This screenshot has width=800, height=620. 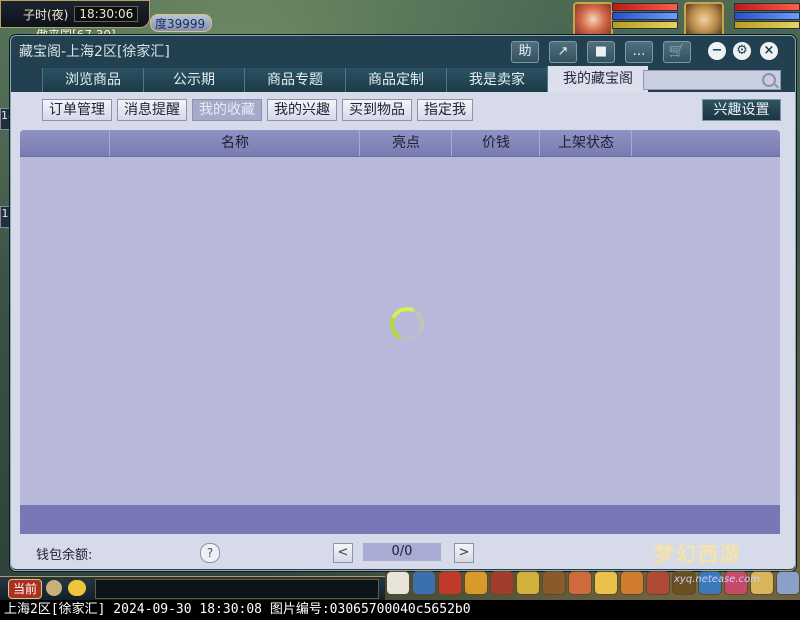 What do you see at coordinates (528, 583) in the screenshot?
I see `scroll-icon` at bounding box center [528, 583].